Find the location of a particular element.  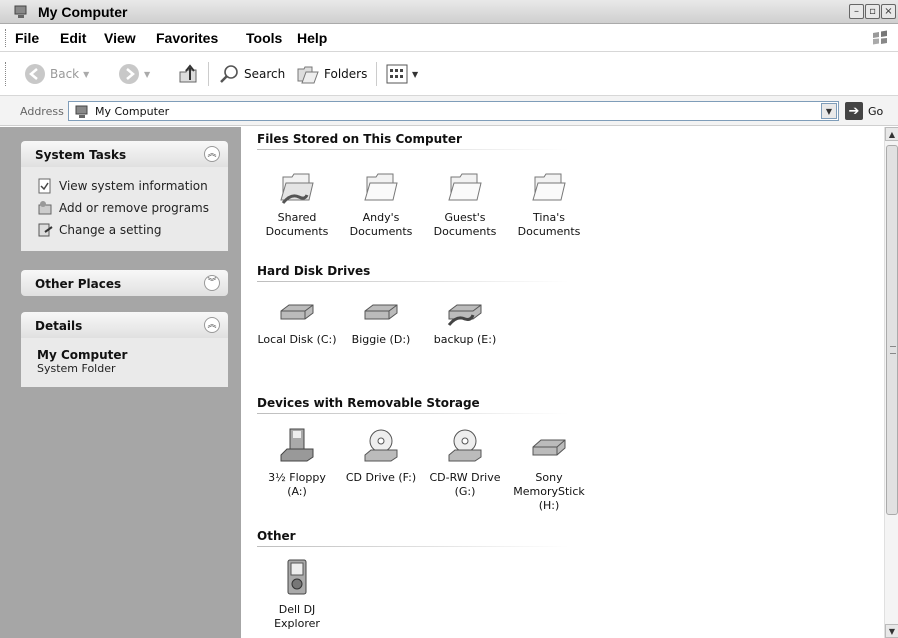

menu-help: Help is located at coordinates (312, 38).